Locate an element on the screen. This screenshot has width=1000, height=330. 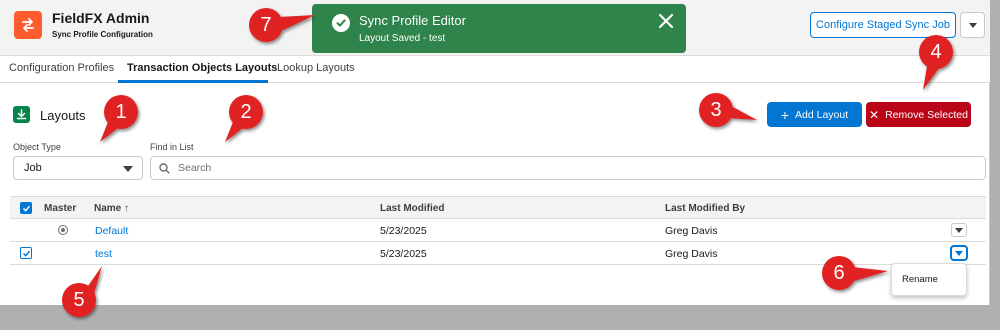
table-row: Default 5/23/2025 Greg Davis is located at coordinates (498, 230).